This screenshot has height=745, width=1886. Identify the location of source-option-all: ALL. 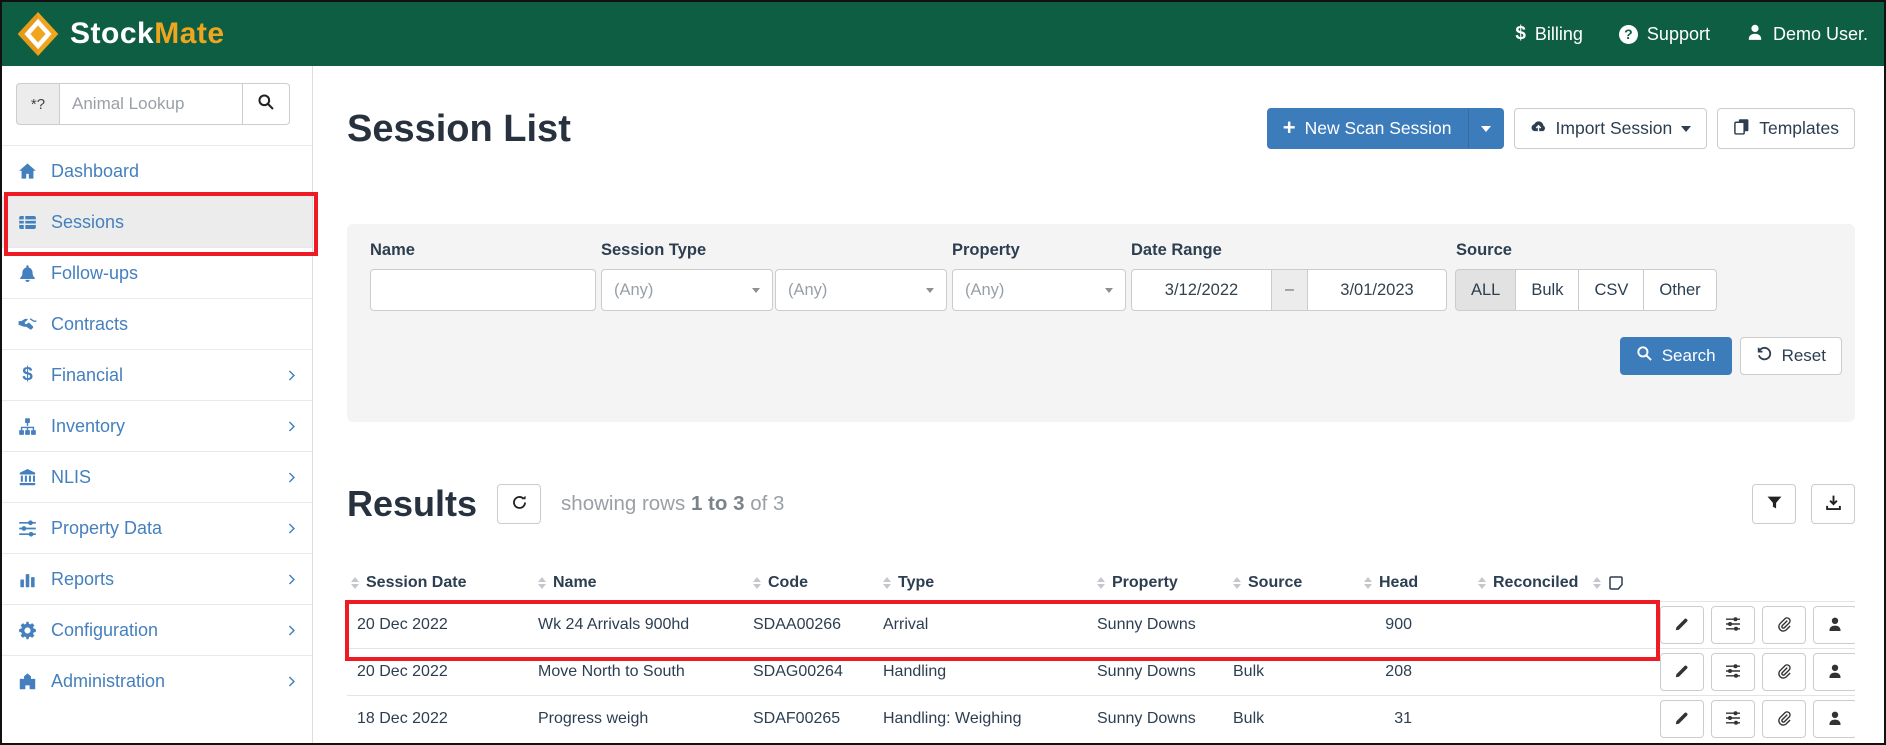
(1486, 290).